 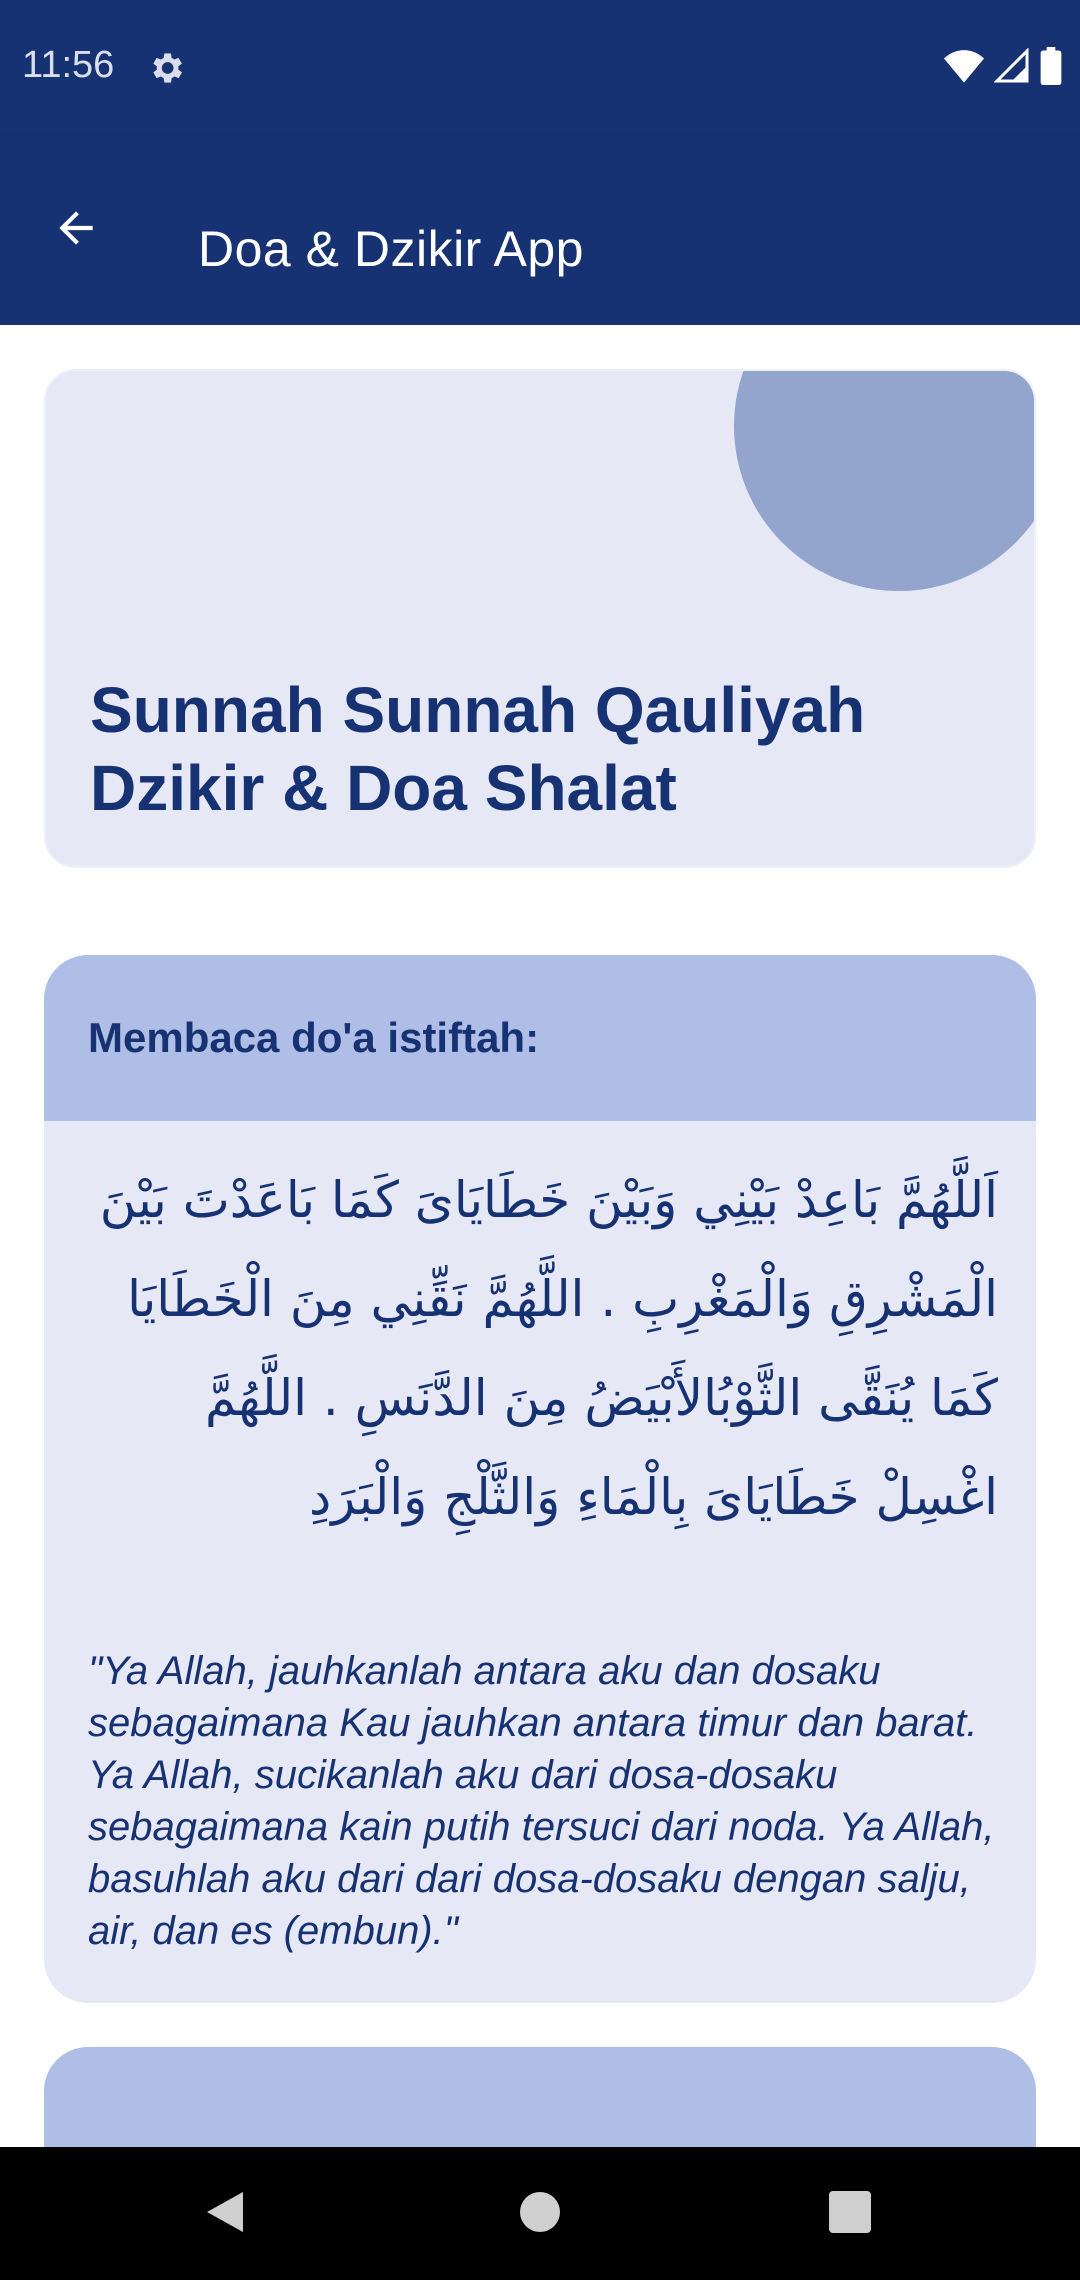 I want to click on signal-icon, so click(x=1011, y=67).